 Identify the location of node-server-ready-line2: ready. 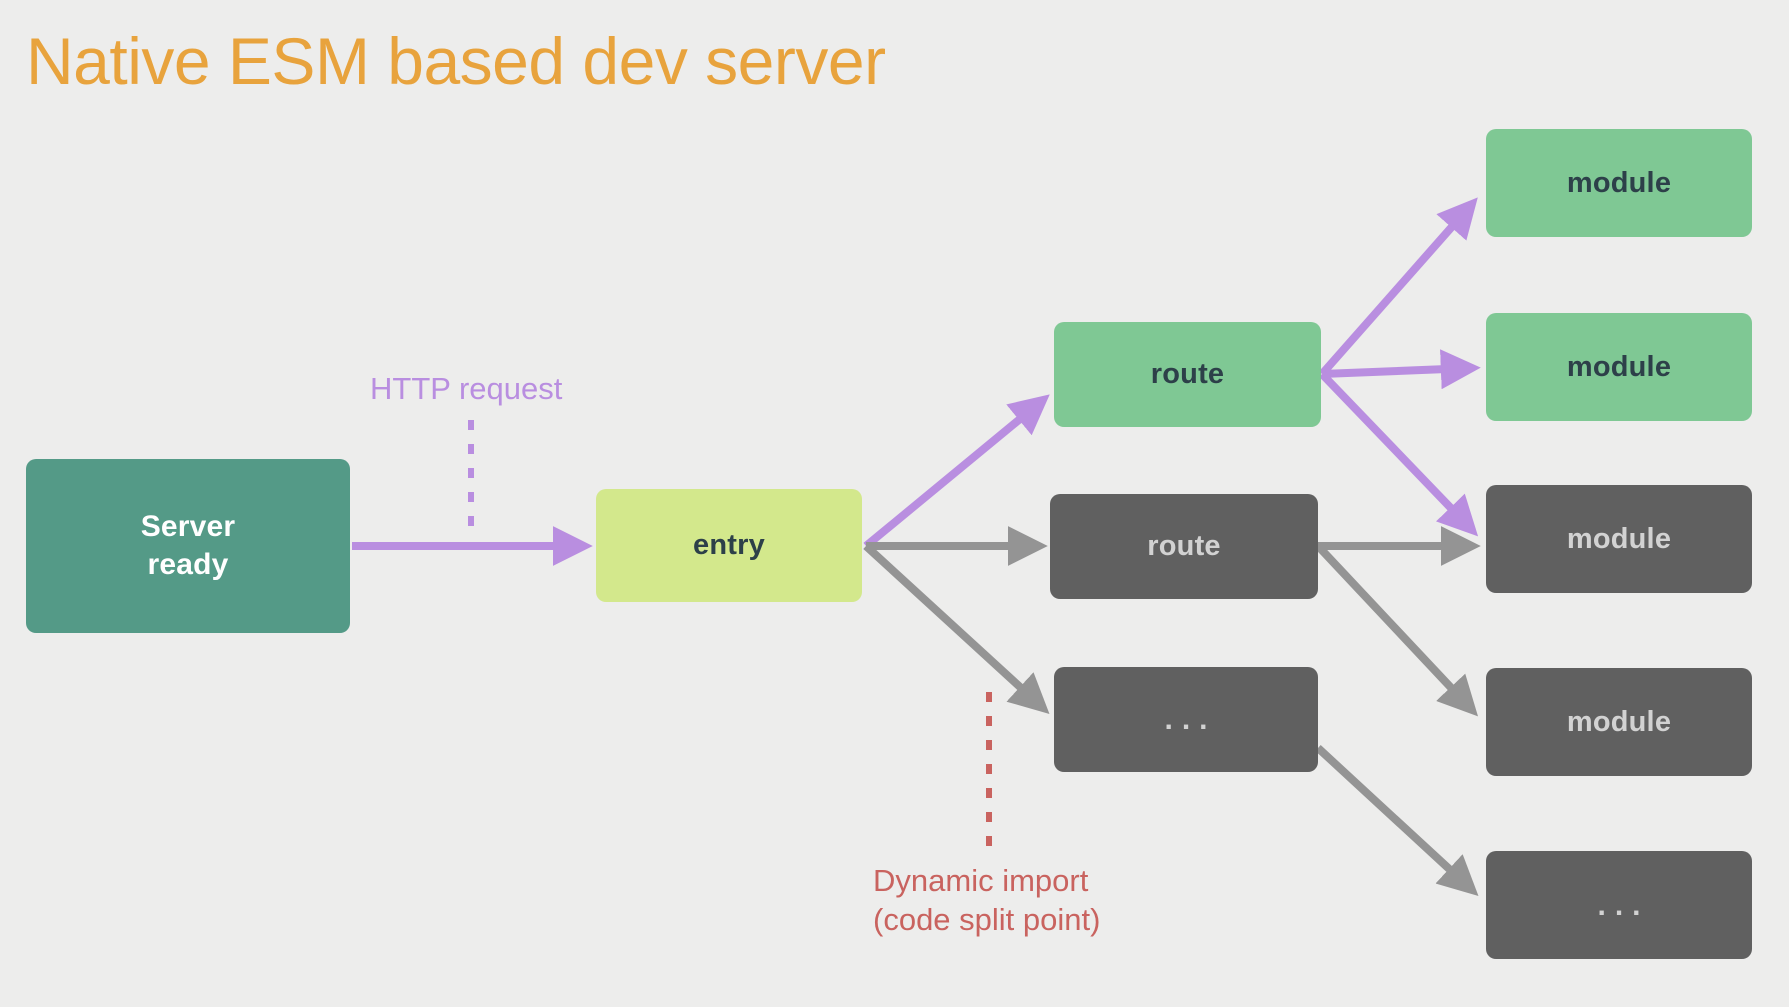
(188, 564).